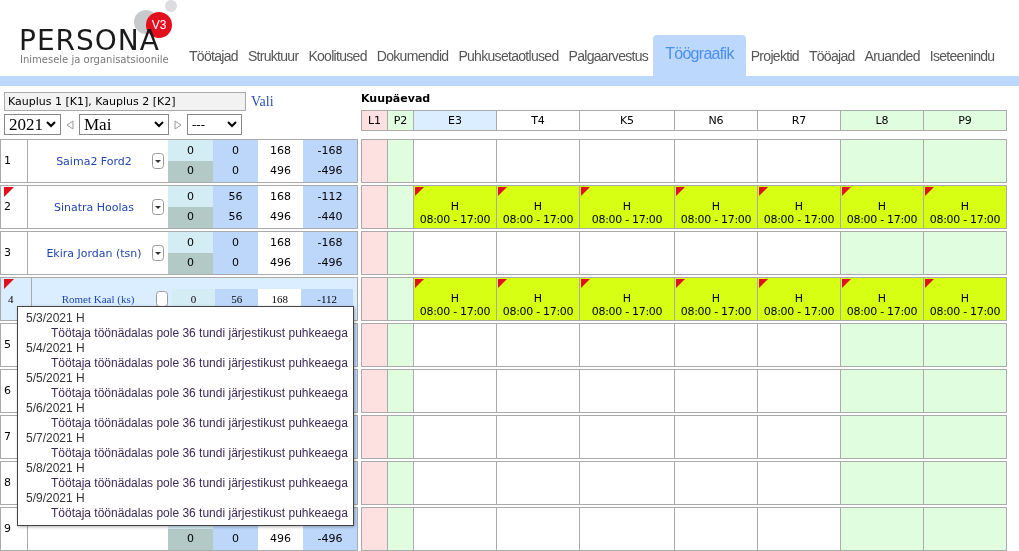  What do you see at coordinates (125, 101) in the screenshot?
I see `store-field: Kauplus 1 [K1], Kauplus 2 [K2]` at bounding box center [125, 101].